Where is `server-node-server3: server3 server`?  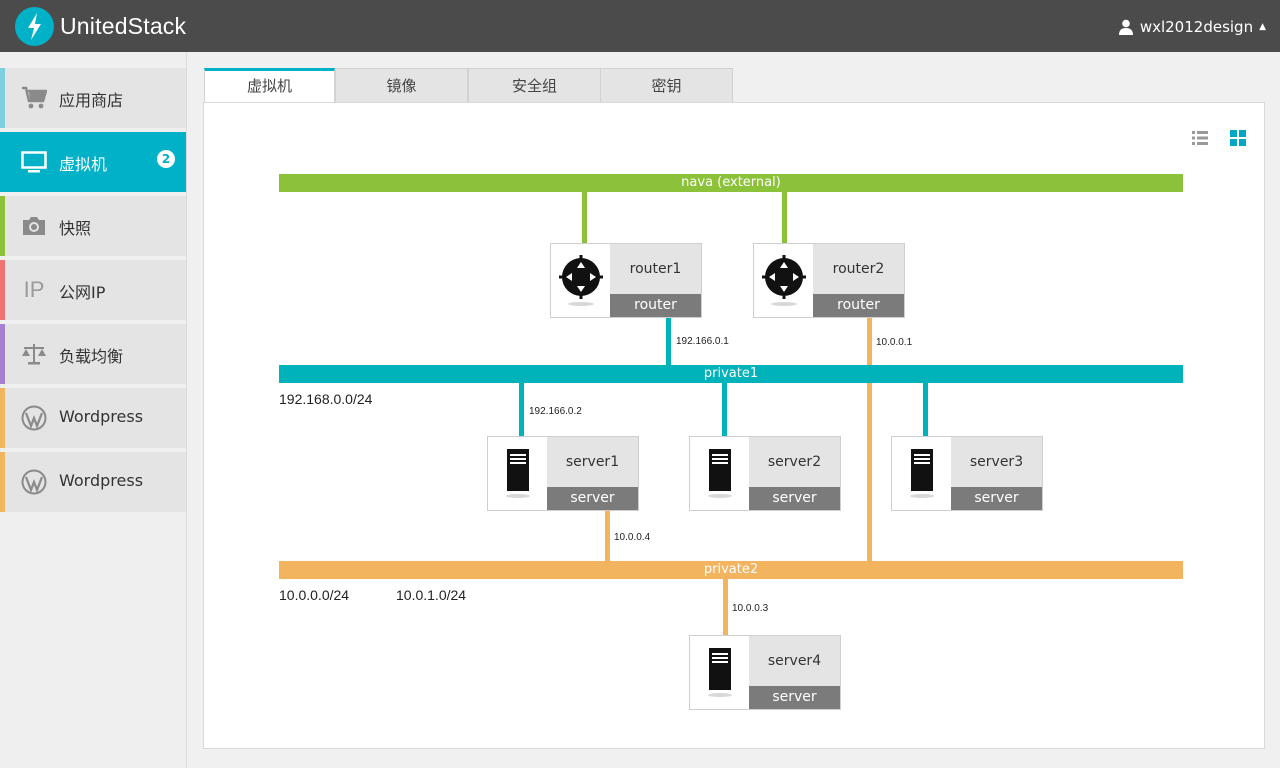
server-node-server3: server3 server is located at coordinates (967, 473).